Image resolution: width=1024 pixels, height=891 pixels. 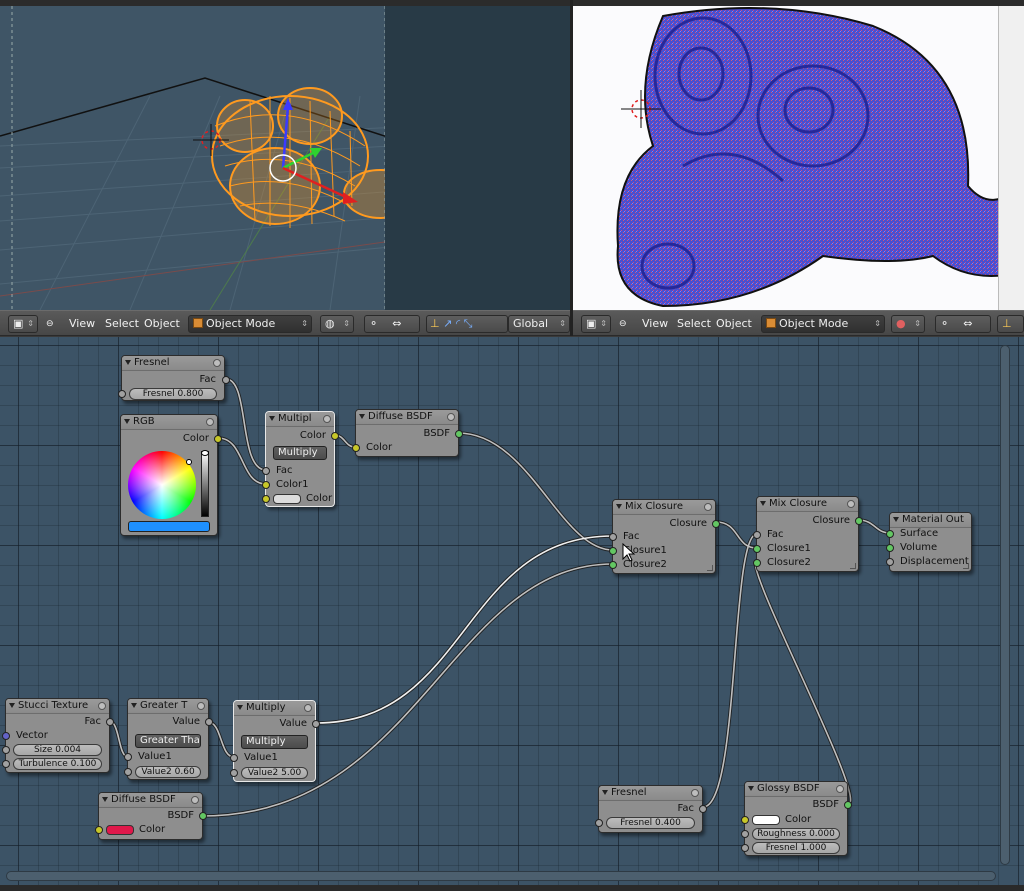 I want to click on math-operation-dropdown: Greater Tha, so click(x=168, y=741).